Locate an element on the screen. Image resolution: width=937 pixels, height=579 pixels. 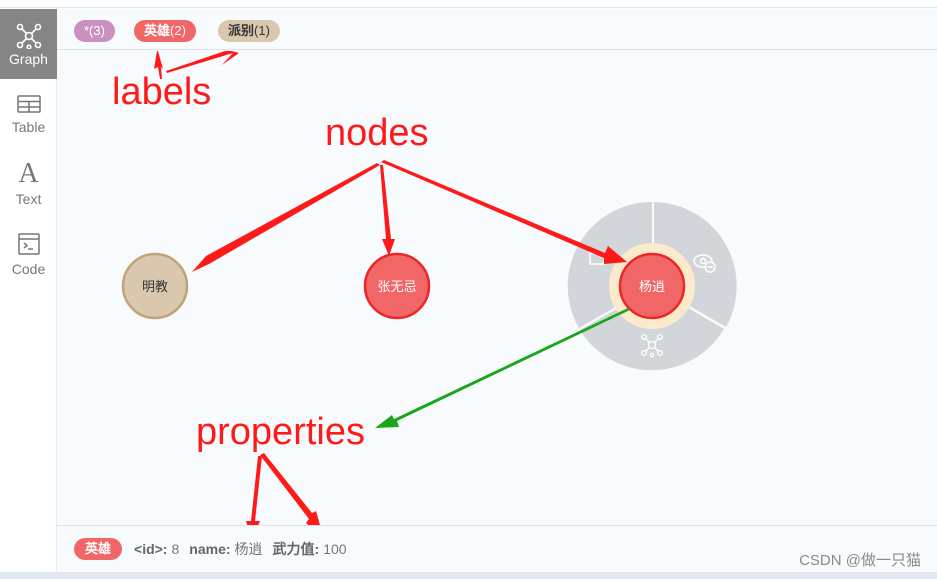
graph-node: 明教 is located at coordinates (155, 286).